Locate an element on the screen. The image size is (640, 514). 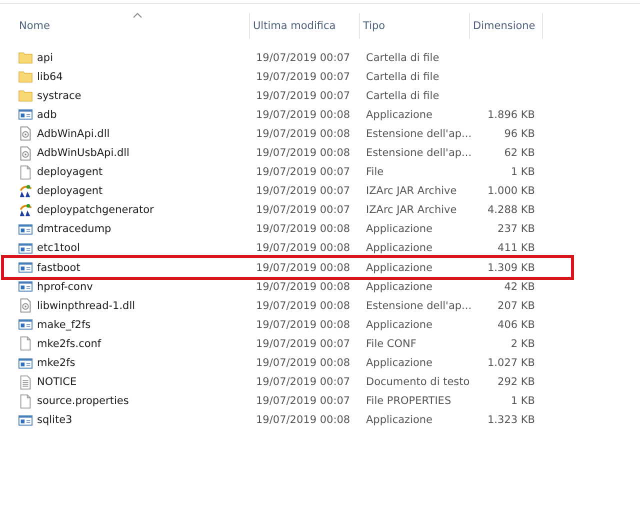
file-row: deploypatchgenerator 19/07/2019 00:07 IZArc JAR Archive 4.288 KB is located at coordinates (328, 210).